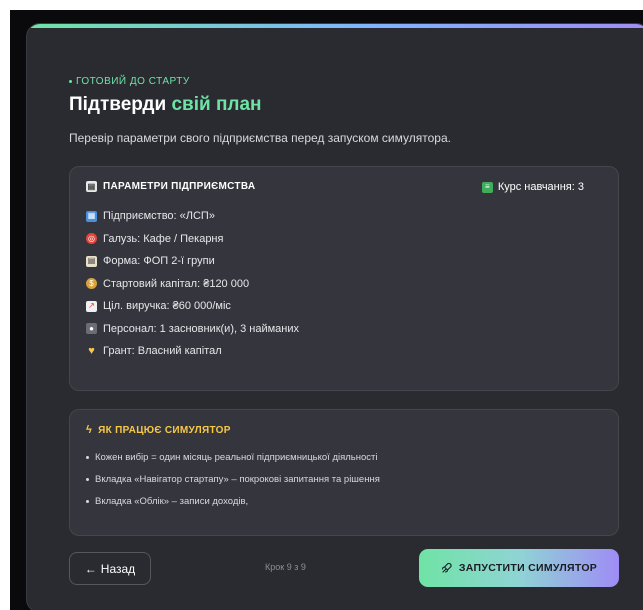  Describe the element at coordinates (91, 216) in the screenshot. I see `building-icon: ▦` at that location.